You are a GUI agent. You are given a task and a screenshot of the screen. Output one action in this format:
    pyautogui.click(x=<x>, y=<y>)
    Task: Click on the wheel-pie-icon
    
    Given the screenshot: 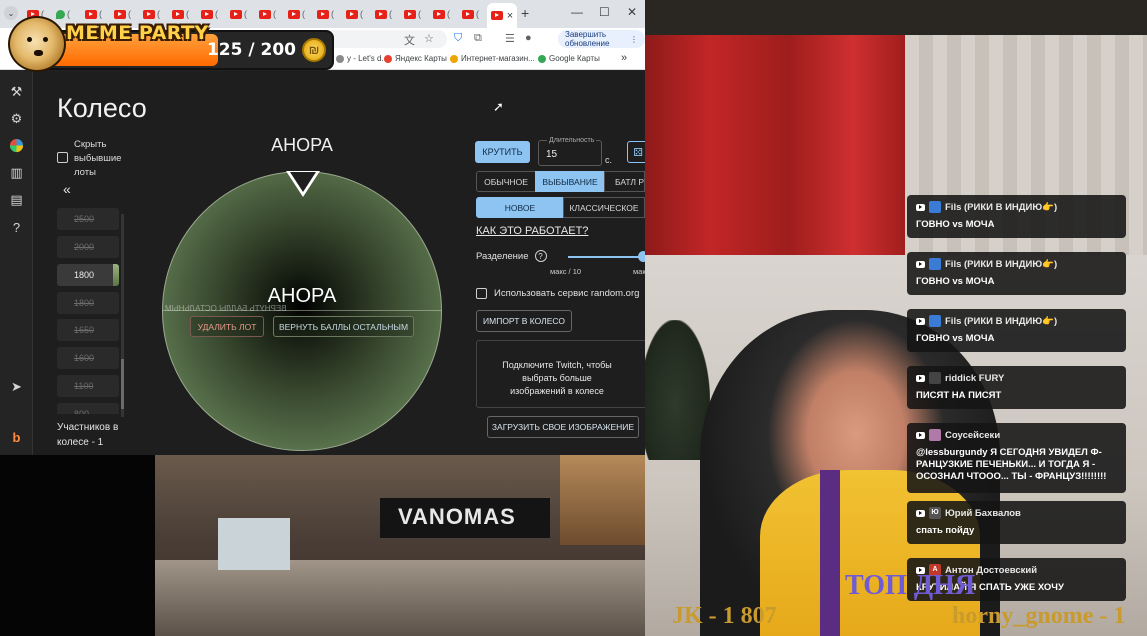 What is the action you would take?
    pyautogui.click(x=16, y=145)
    